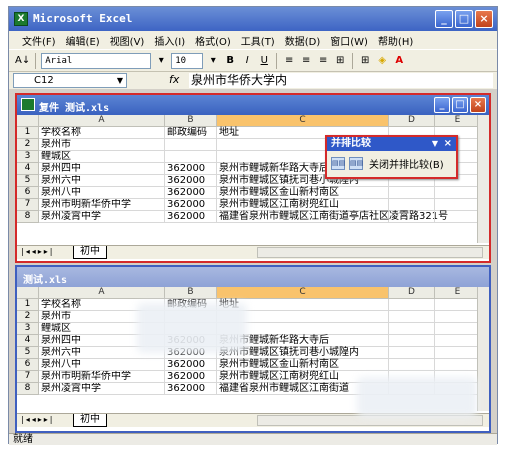 This screenshot has height=450, width=506. I want to click on font-color-button: A, so click(399, 61).